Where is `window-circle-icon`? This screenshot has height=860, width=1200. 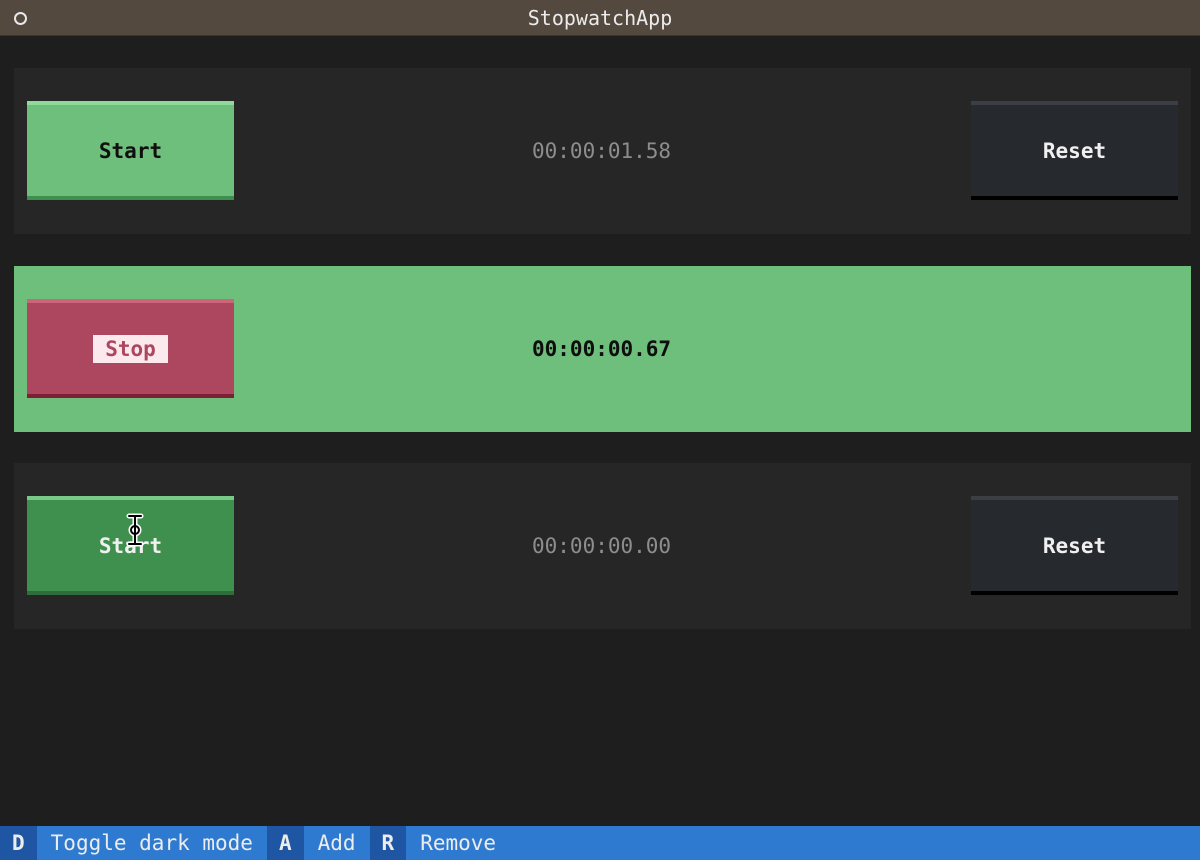
window-circle-icon is located at coordinates (20, 18).